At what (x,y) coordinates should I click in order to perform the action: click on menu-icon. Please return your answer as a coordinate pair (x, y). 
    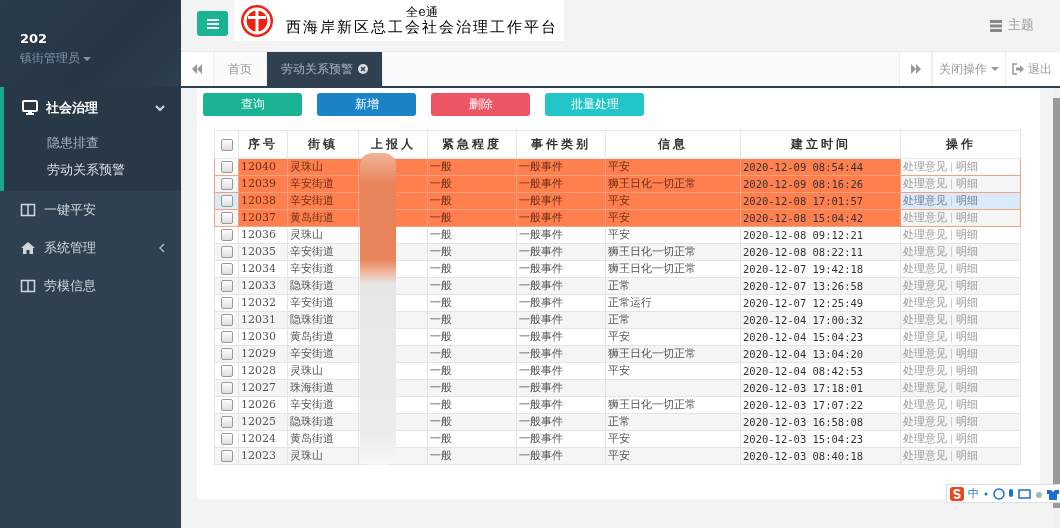
    Looking at the image, I should click on (212, 23).